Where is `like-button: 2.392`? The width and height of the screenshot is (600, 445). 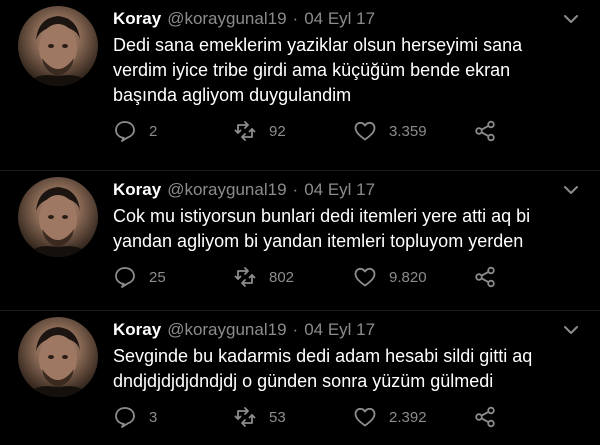 like-button: 2.392 is located at coordinates (390, 417).